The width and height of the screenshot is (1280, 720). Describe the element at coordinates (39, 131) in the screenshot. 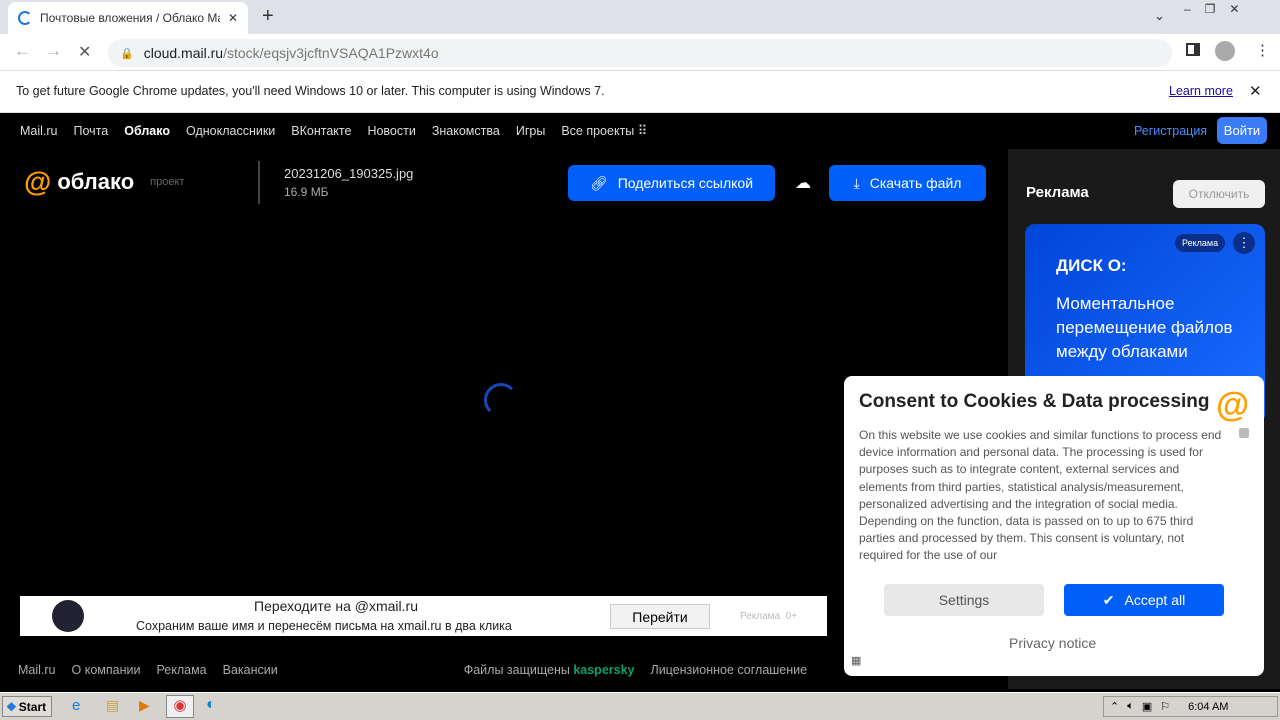

I see `nav-mailru: Mail.ru` at that location.